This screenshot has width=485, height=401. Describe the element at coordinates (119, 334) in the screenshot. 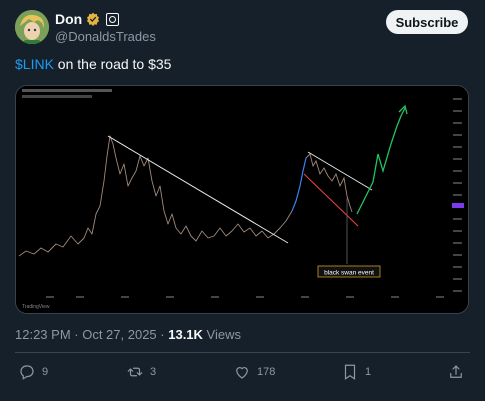

I see `tweet-date: Oct 27, 2025` at that location.